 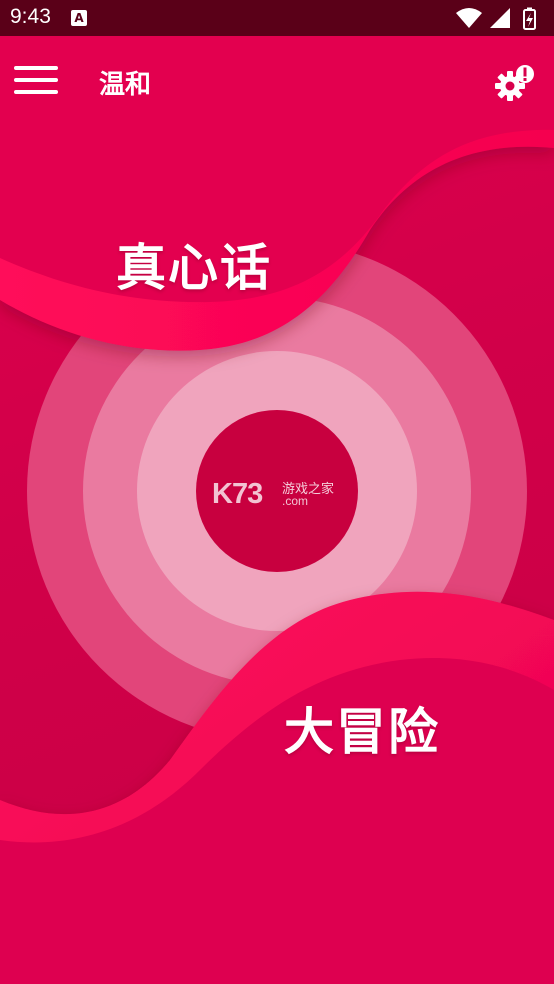 What do you see at coordinates (277, 18) in the screenshot?
I see `status-bar: 9:43 A` at bounding box center [277, 18].